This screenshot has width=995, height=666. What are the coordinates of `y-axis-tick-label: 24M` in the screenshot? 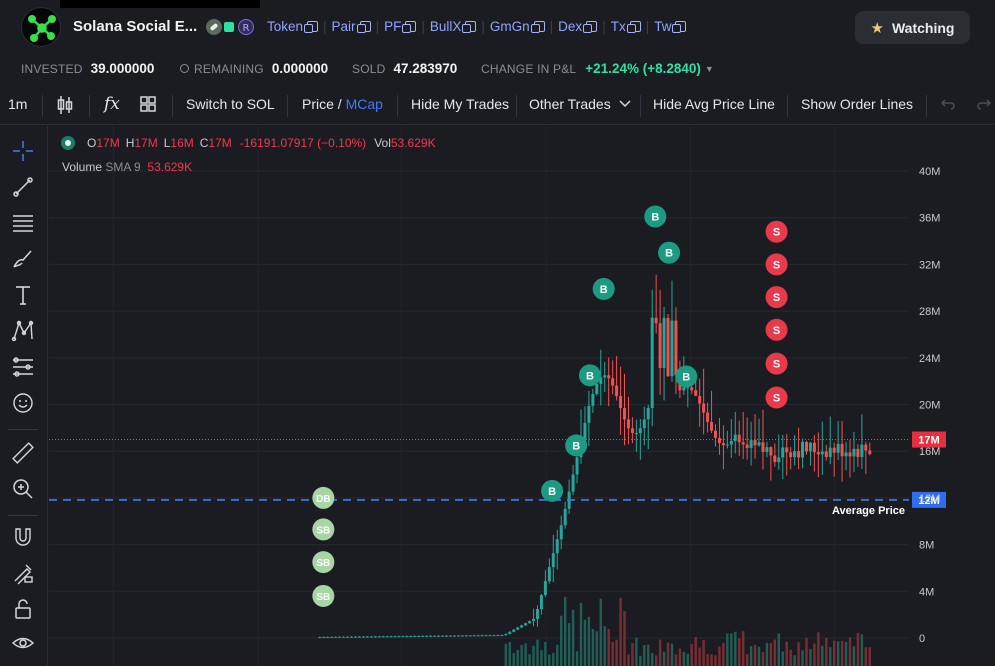 It's located at (929, 359).